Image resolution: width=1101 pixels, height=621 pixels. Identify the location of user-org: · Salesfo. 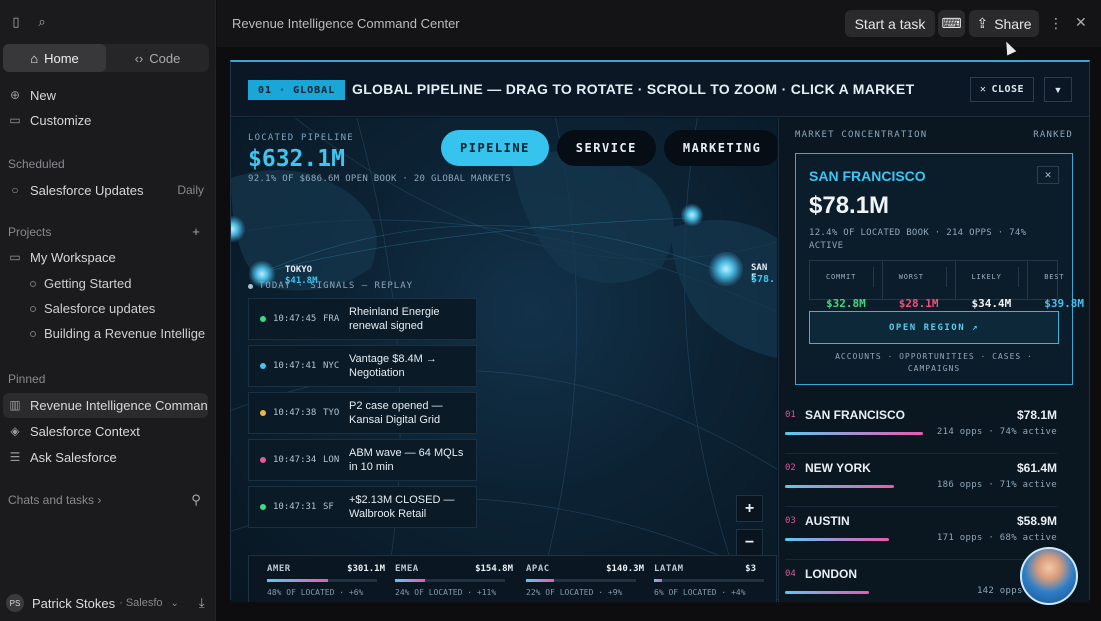
(141, 603).